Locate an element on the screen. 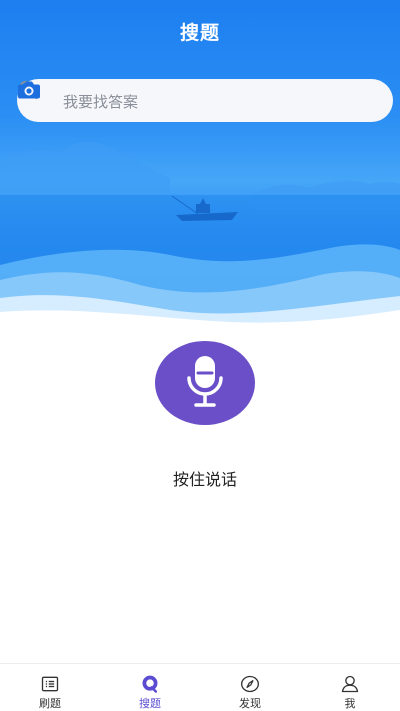 The width and height of the screenshot is (400, 711). voice-record-button is located at coordinates (205, 383).